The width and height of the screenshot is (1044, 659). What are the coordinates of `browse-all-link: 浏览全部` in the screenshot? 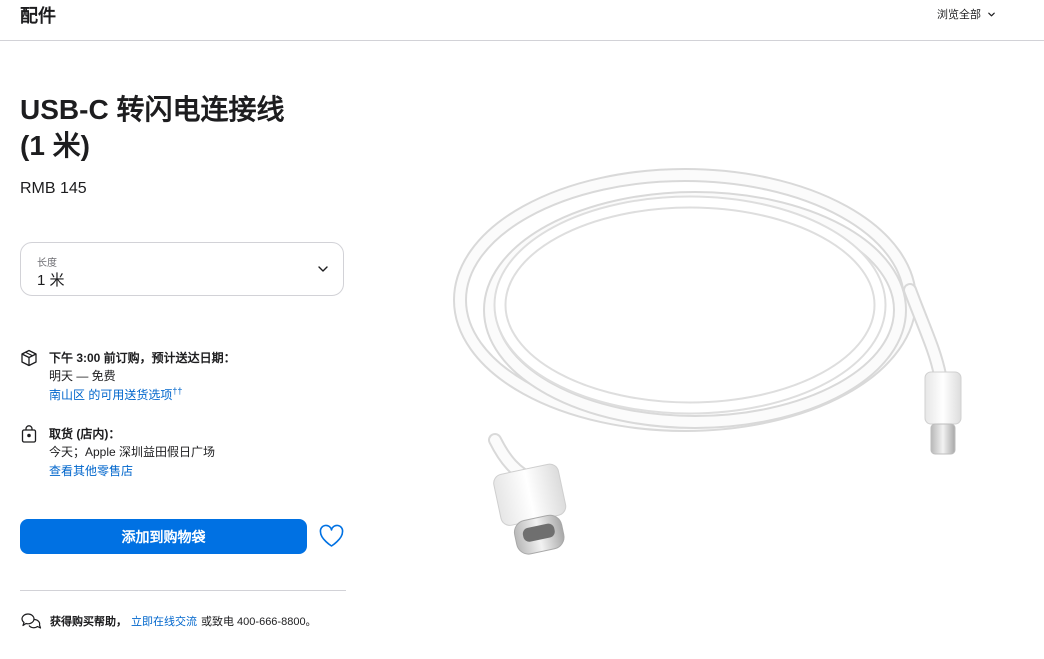 It's located at (966, 14).